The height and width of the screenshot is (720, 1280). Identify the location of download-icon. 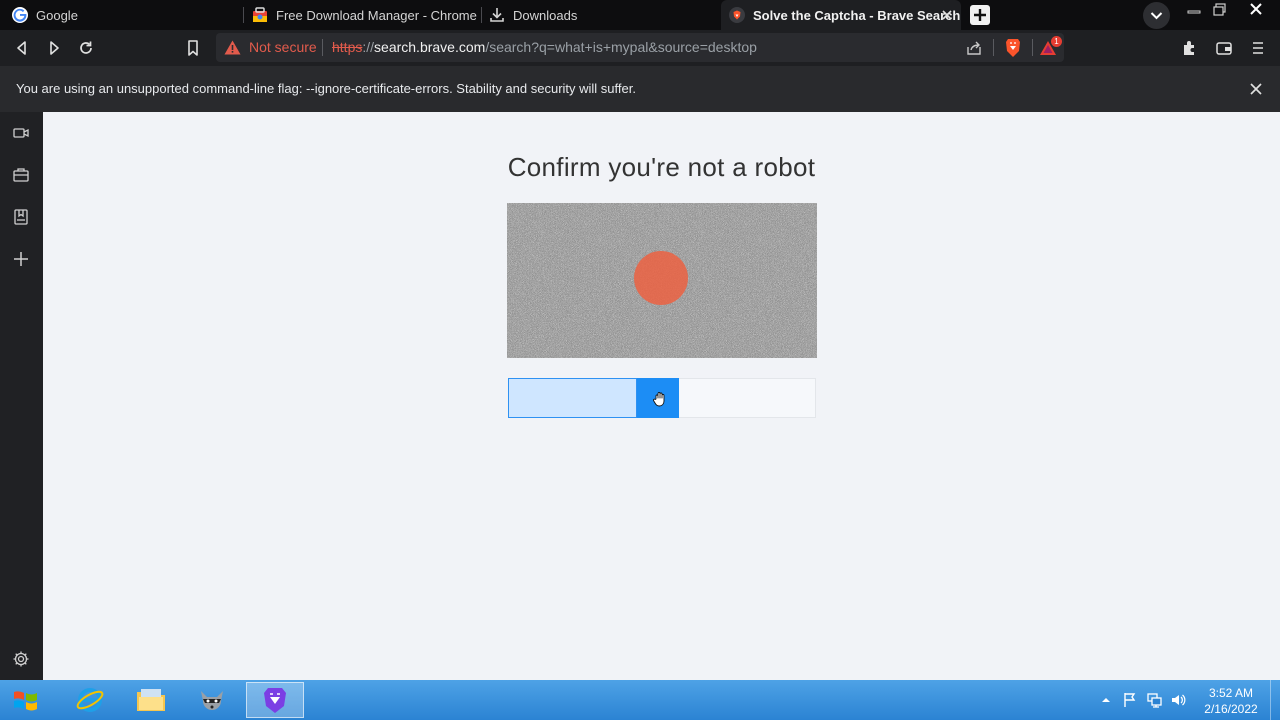
(497, 15).